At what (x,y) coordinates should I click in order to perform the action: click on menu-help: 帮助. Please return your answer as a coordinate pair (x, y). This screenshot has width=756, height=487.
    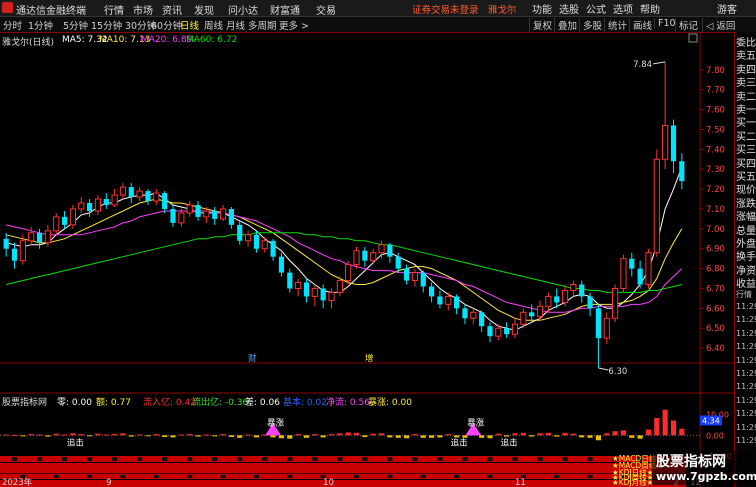
    Looking at the image, I should click on (650, 8).